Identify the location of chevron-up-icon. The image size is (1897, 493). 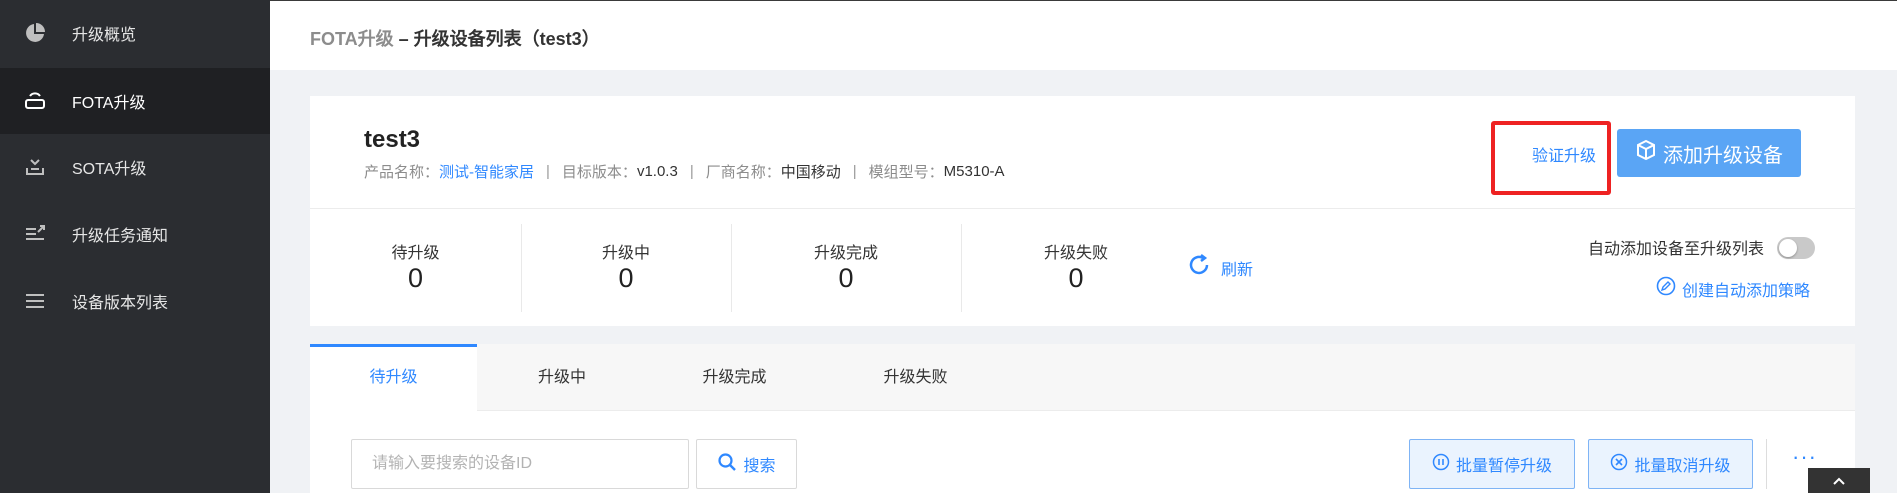
(1839, 480).